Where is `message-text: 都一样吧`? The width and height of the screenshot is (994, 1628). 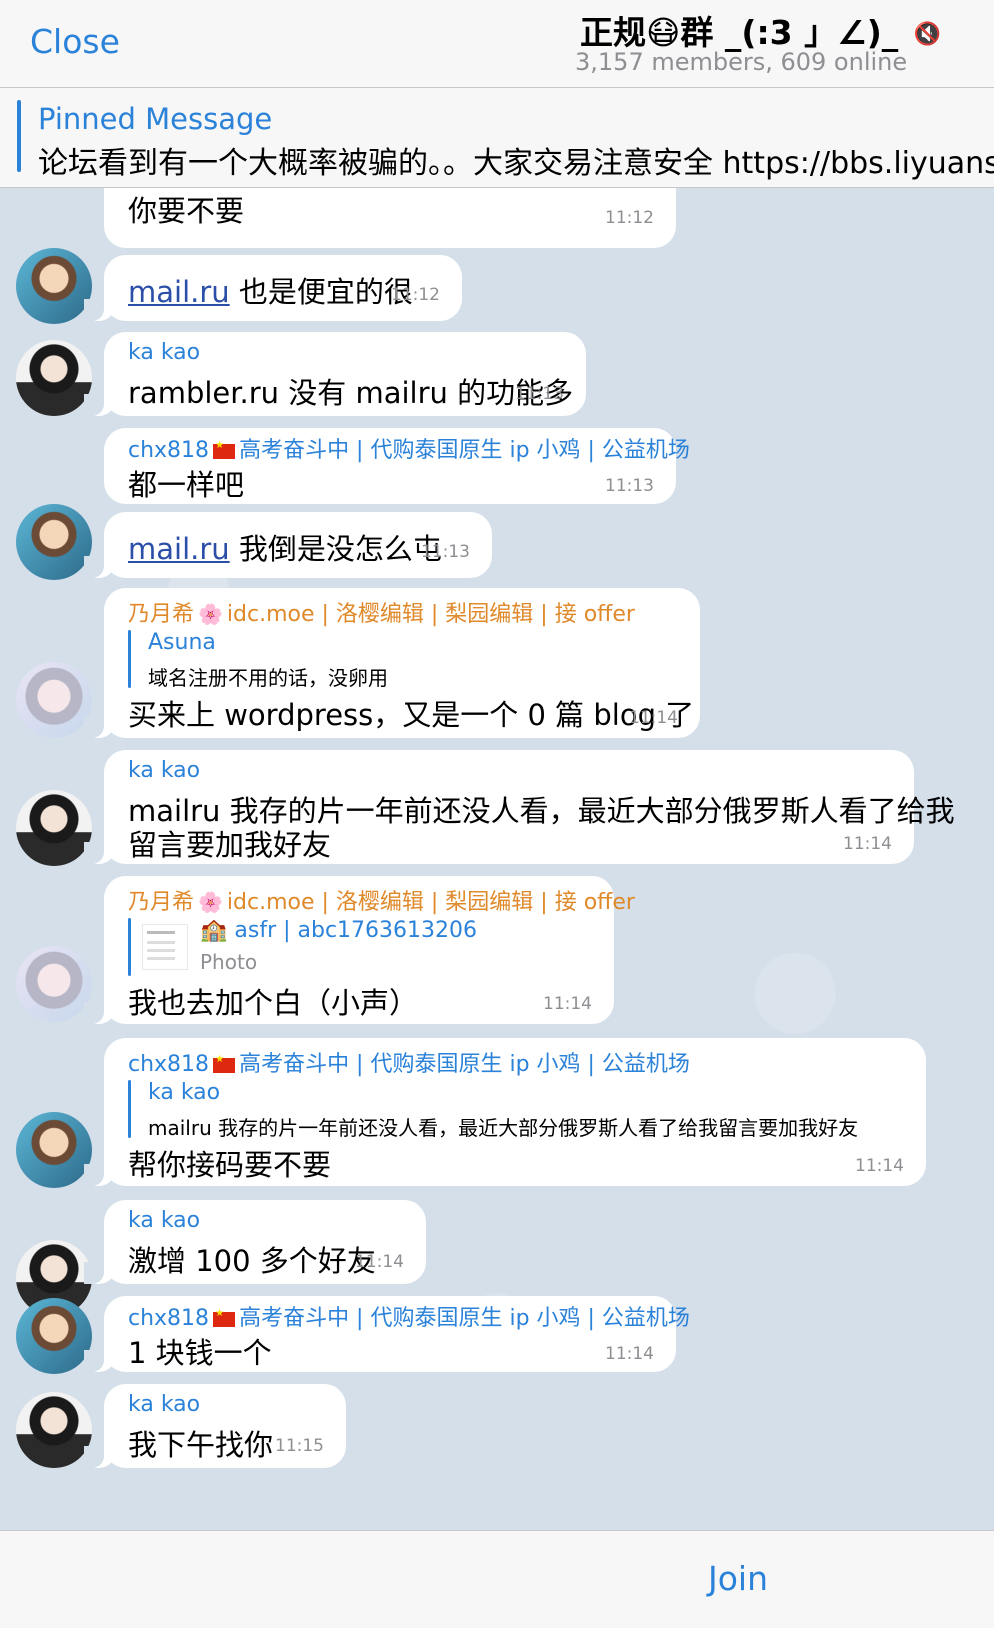 message-text: 都一样吧 is located at coordinates (186, 485).